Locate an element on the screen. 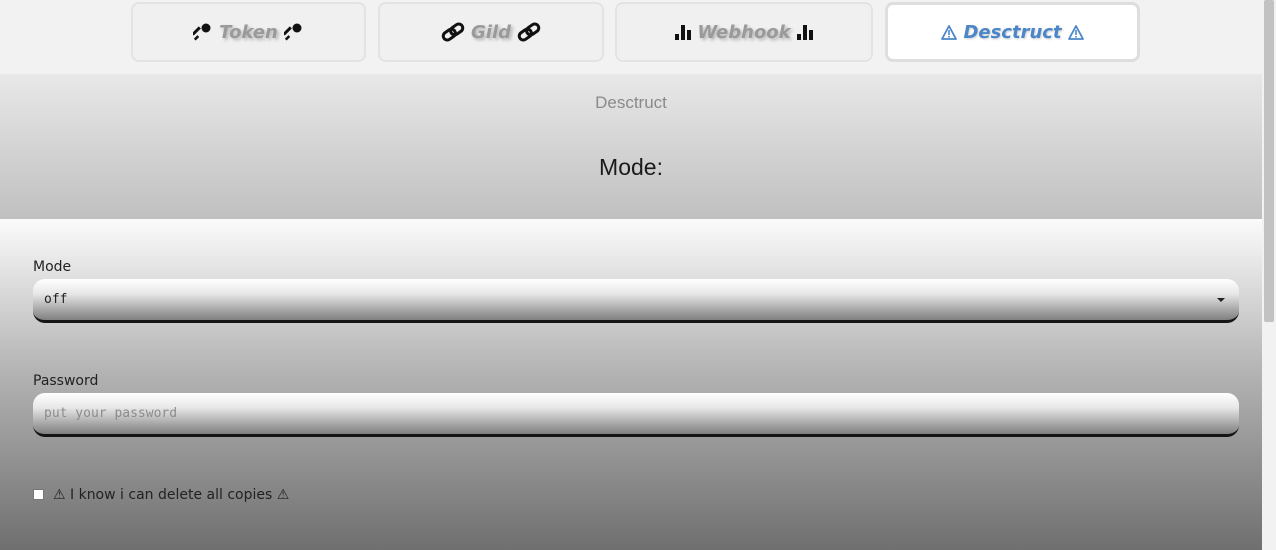 The image size is (1276, 550). scrollbar is located at coordinates (1269, 275).